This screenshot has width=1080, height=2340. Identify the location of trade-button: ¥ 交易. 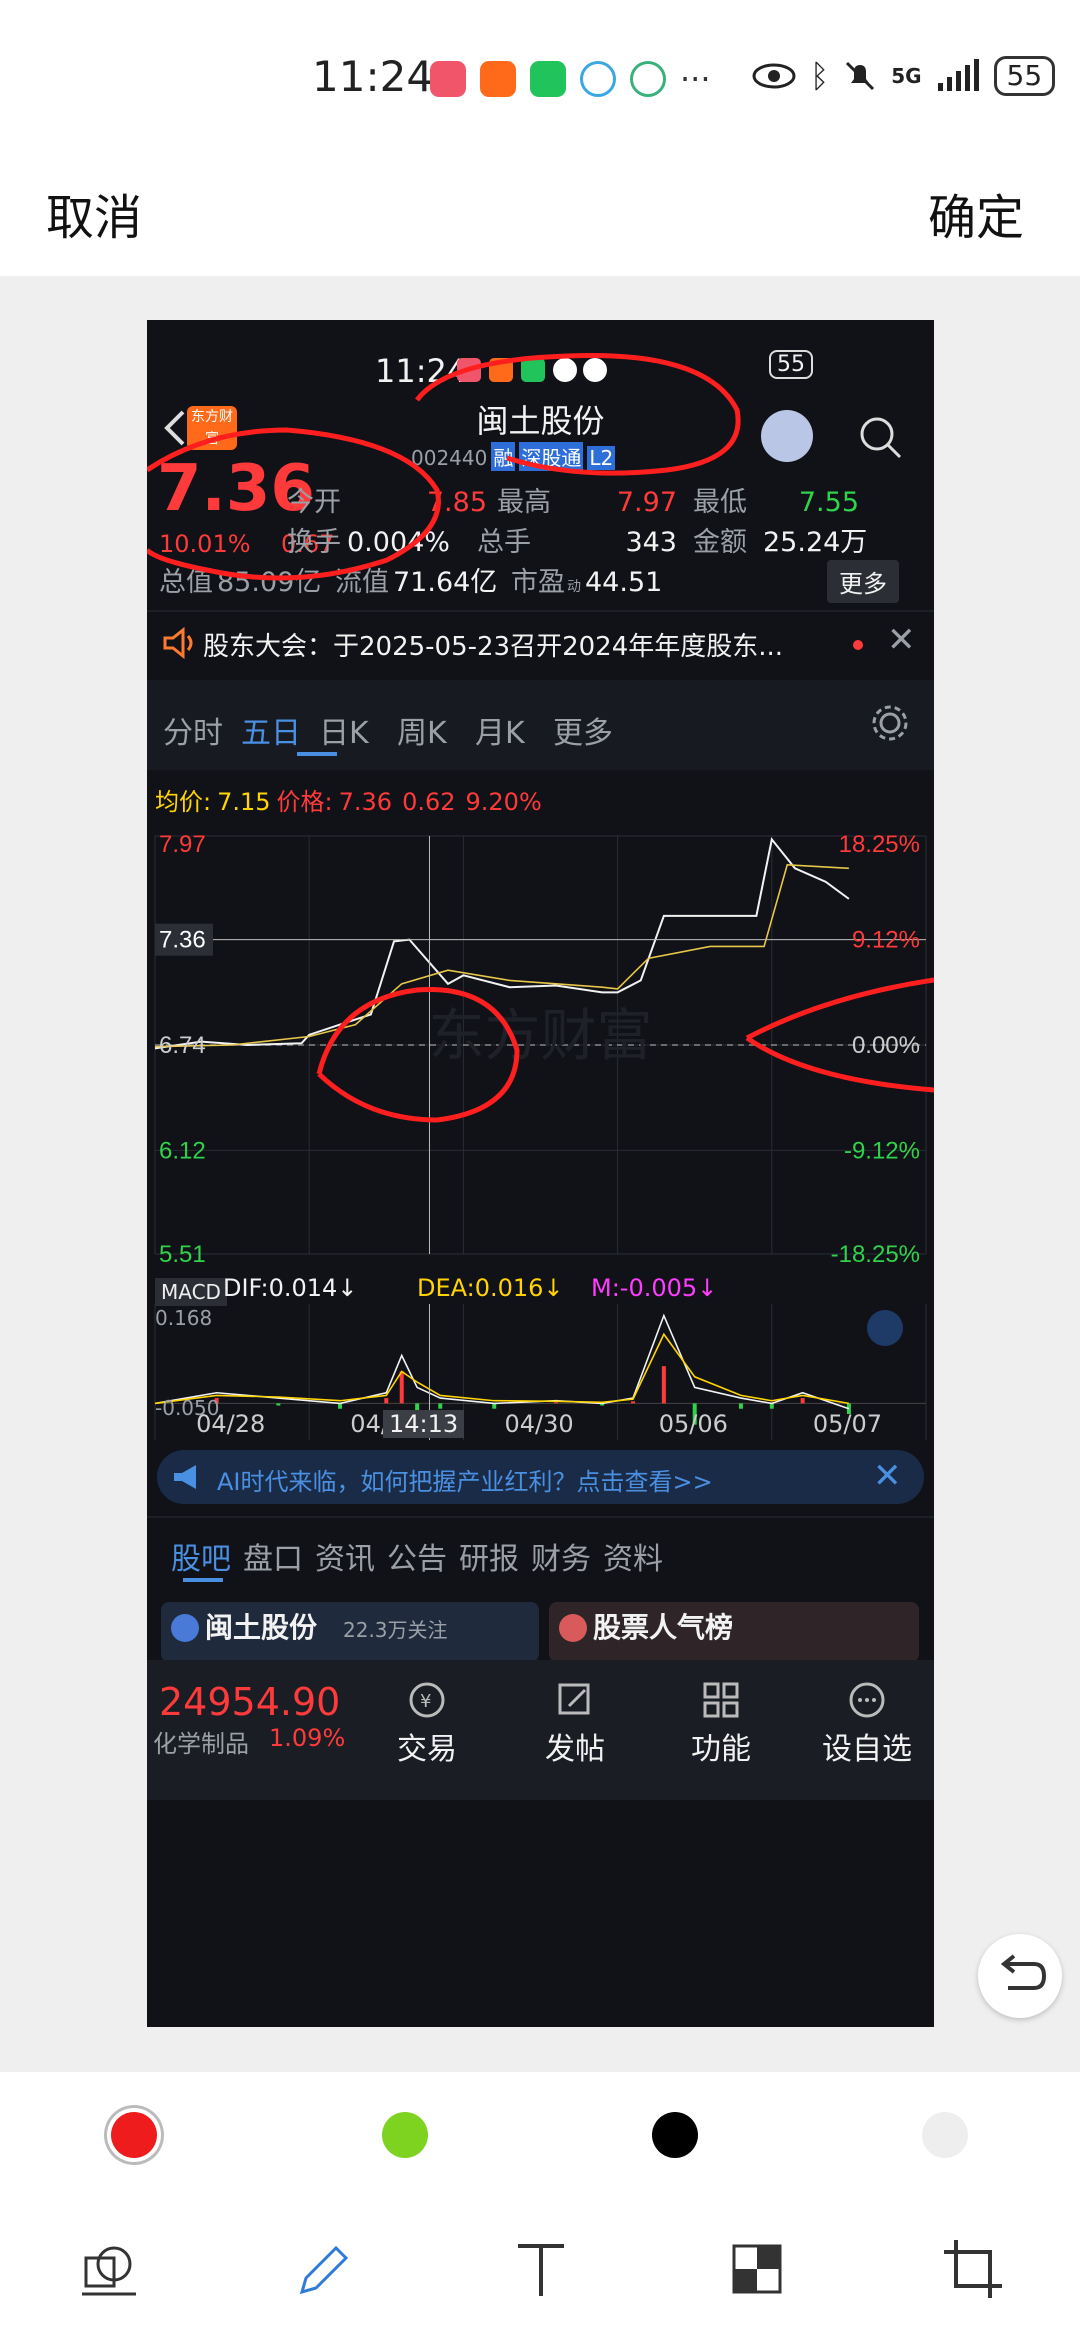
(427, 1724).